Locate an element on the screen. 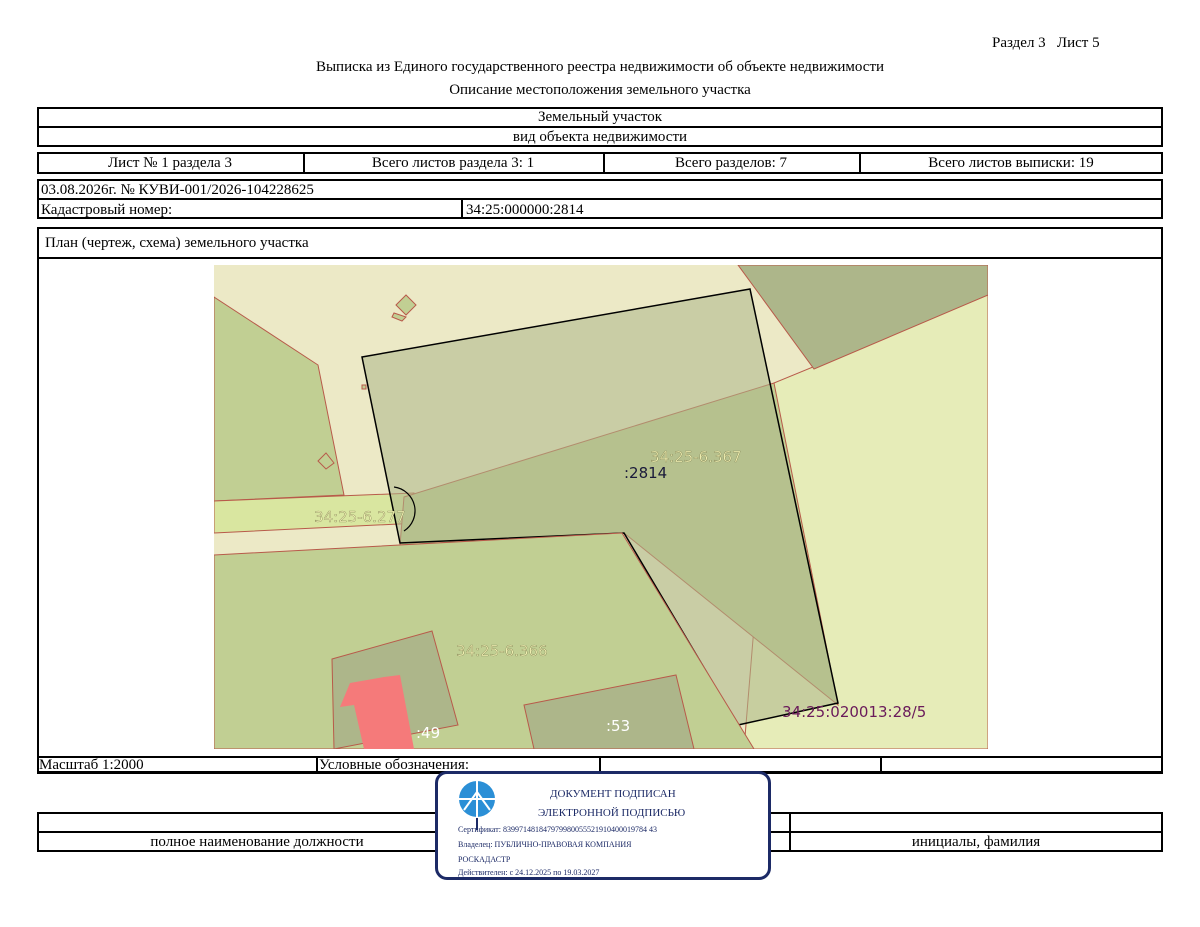  scale-label: Масштаб 1:2000 is located at coordinates (91, 765).